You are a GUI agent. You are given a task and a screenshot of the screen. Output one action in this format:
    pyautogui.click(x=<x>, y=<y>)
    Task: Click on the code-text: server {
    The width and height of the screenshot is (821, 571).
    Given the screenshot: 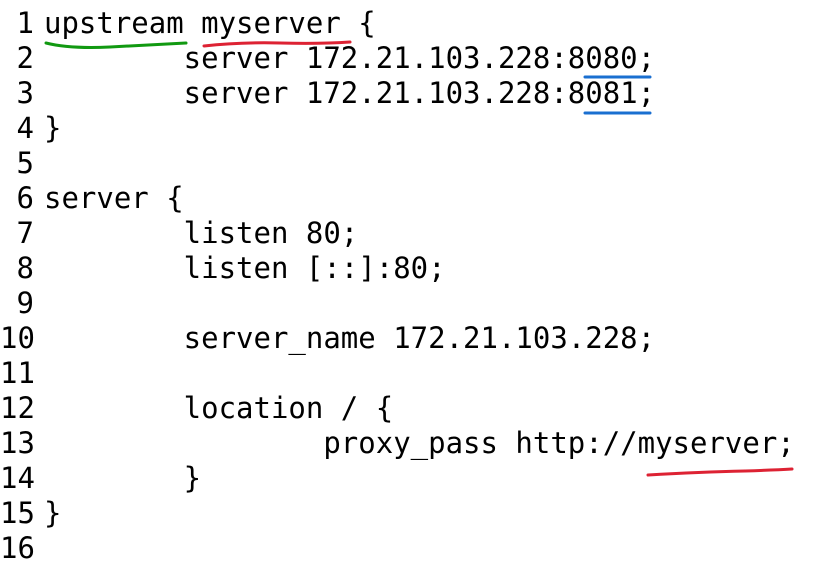 What is the action you would take?
    pyautogui.click(x=114, y=198)
    